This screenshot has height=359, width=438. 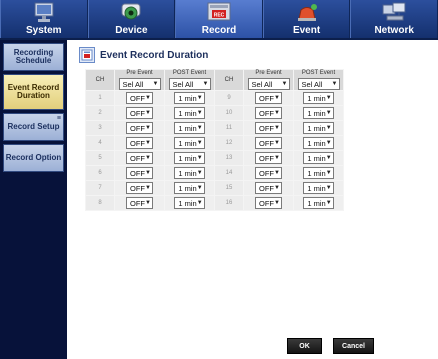 I want to click on sidebar-item-label: Recording Schedule, so click(x=33, y=56).